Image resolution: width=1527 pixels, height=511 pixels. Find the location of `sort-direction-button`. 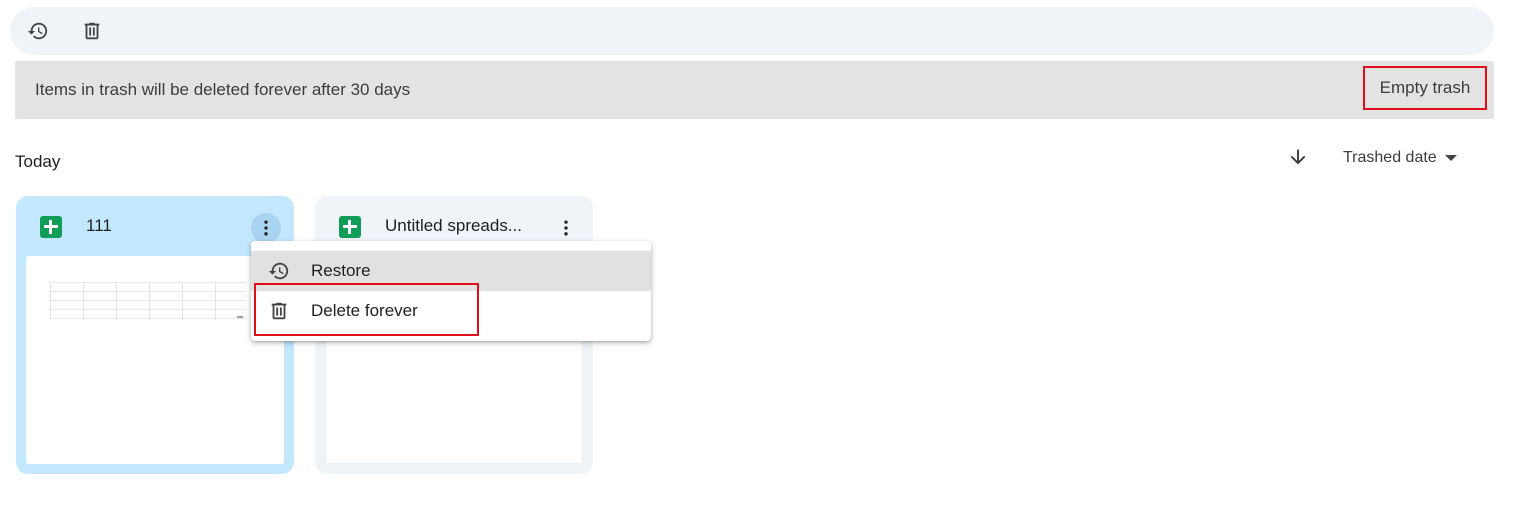

sort-direction-button is located at coordinates (1298, 157).